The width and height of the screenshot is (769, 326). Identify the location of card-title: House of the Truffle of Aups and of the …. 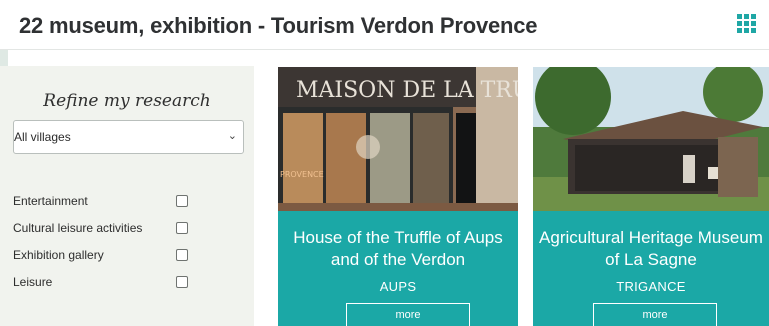
(398, 249).